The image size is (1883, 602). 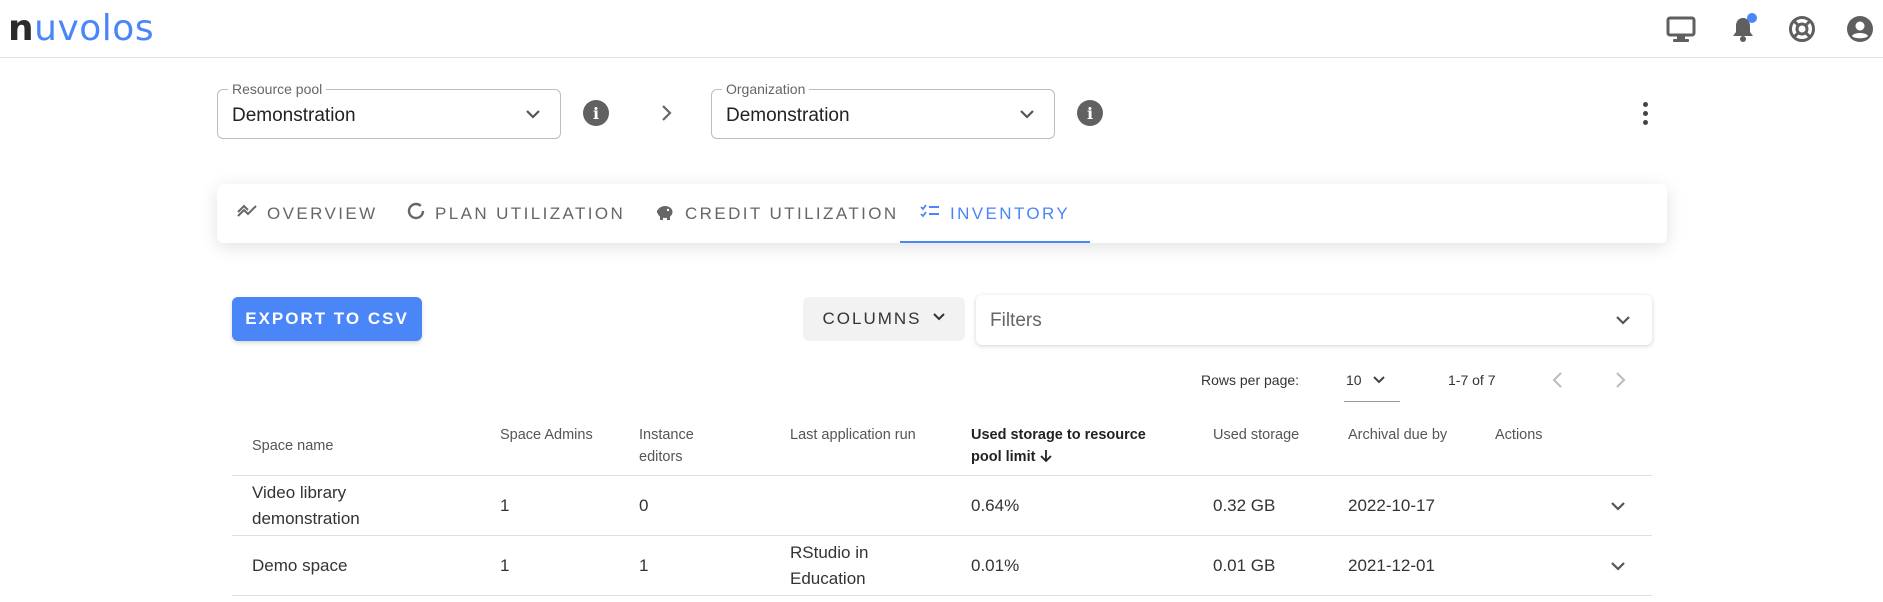 What do you see at coordinates (292, 446) in the screenshot?
I see `header-space-name: Space name` at bounding box center [292, 446].